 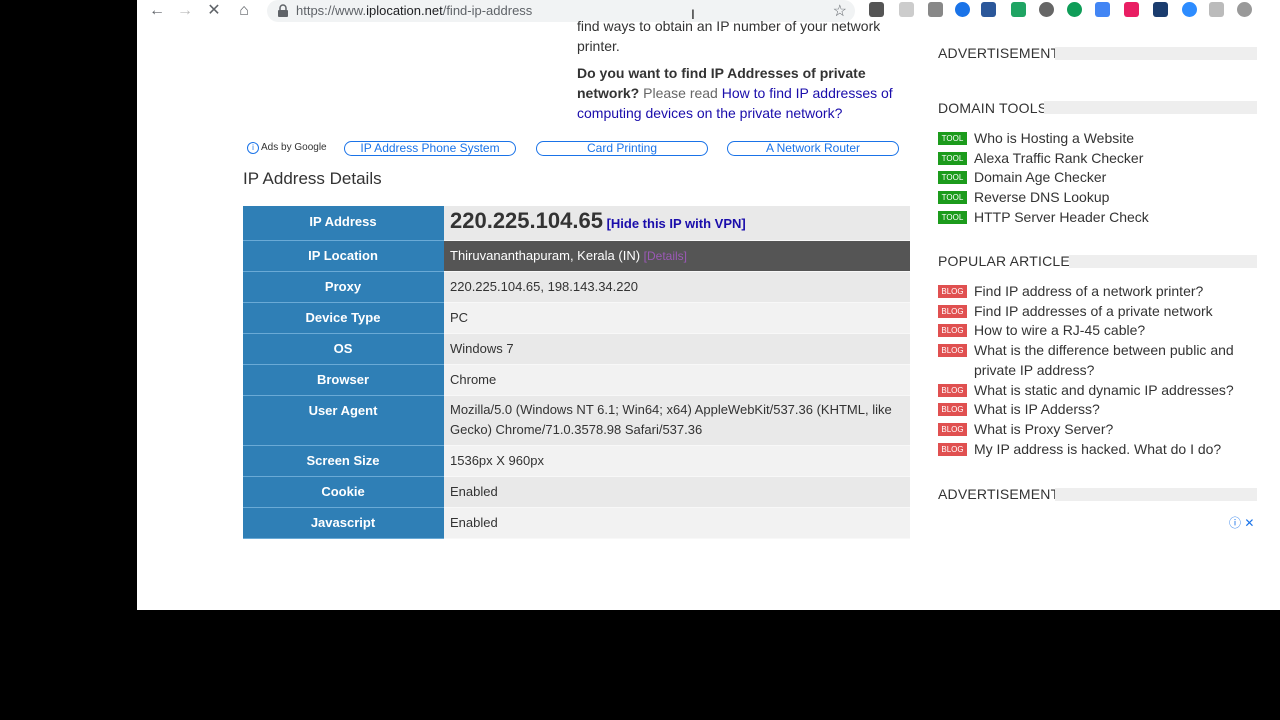 I want to click on tool-link-label: Domain Age Checker, so click(x=1040, y=177).